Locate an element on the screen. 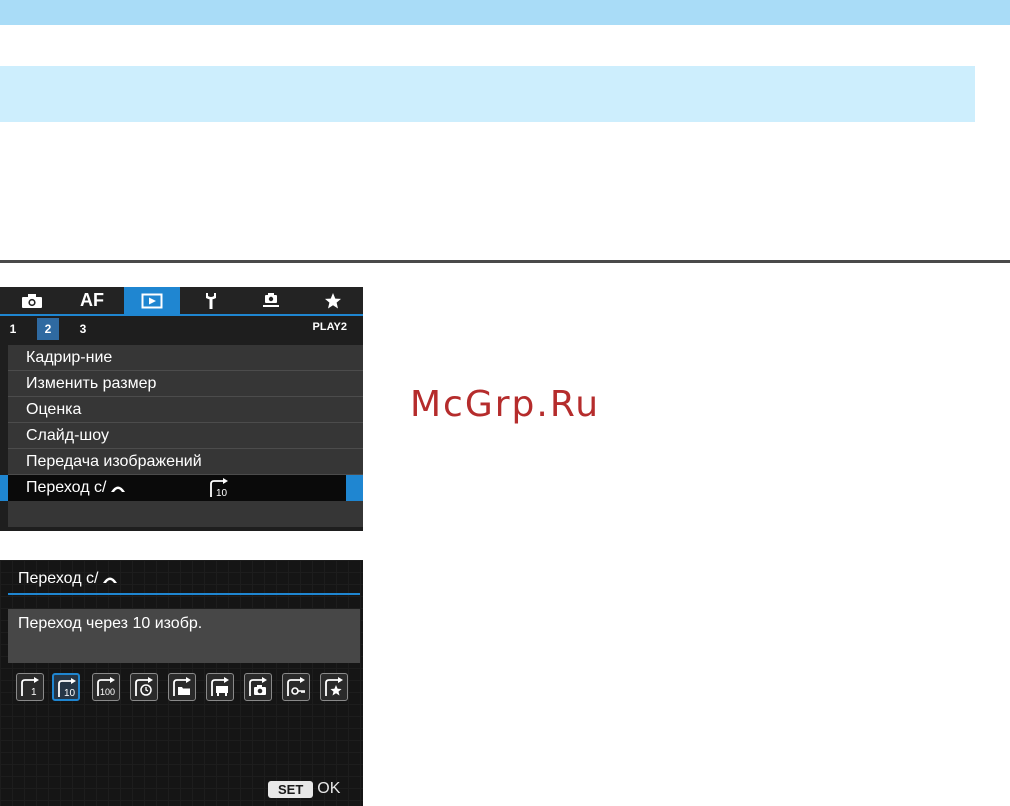  custom-functions-icon is located at coordinates (271, 299).